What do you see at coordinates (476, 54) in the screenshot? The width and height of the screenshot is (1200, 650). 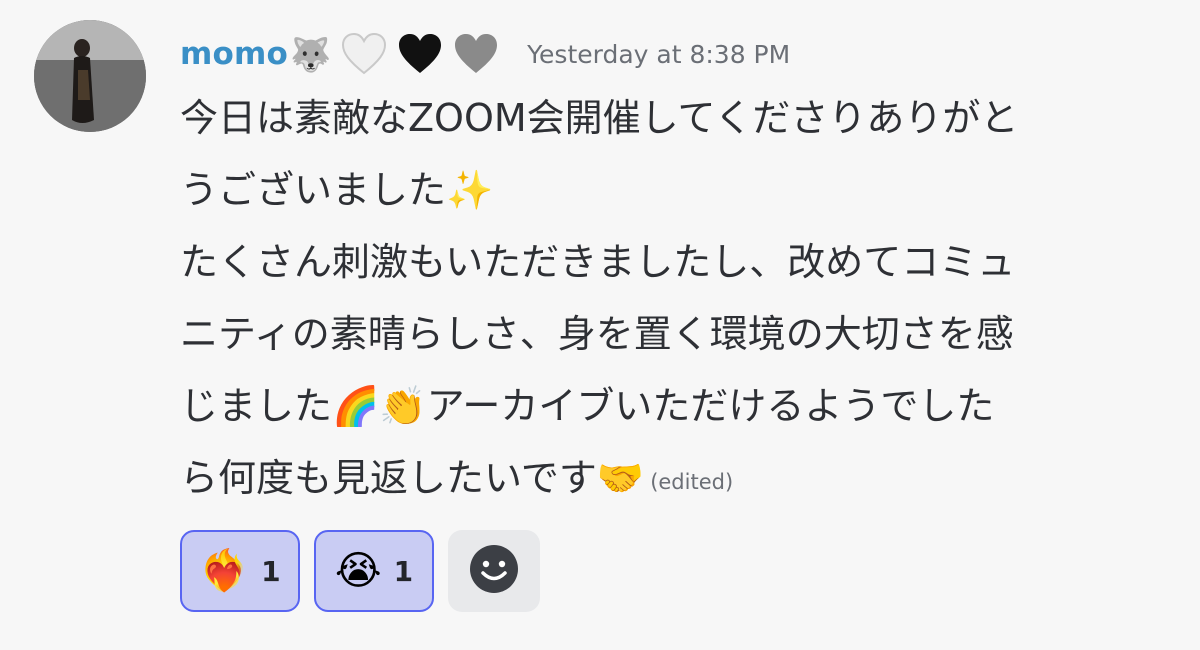 I see `grey-heart-icon` at bounding box center [476, 54].